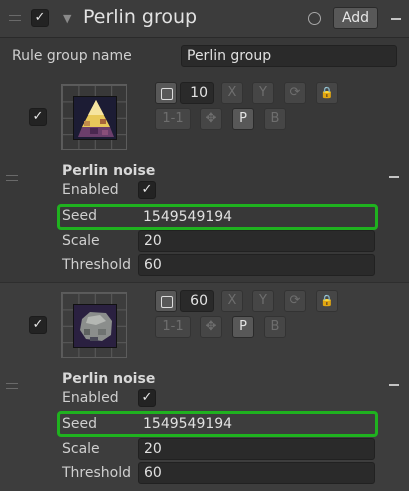 This screenshot has width=409, height=491. What do you see at coordinates (40, 18) in the screenshot?
I see `group-enabled-checkbox: ✓` at bounding box center [40, 18].